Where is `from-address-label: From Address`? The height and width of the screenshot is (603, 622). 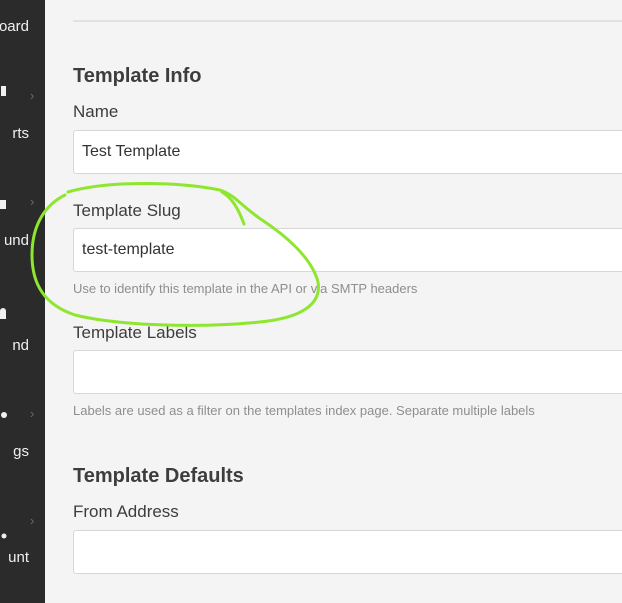
from-address-label: From Address is located at coordinates (126, 511).